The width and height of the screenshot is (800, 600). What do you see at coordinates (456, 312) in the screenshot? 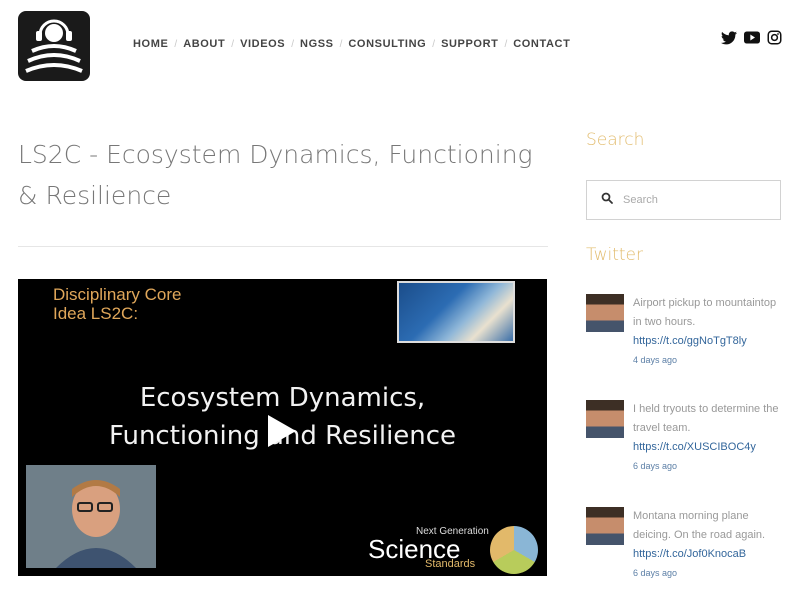
I see `coral-reef-image` at bounding box center [456, 312].